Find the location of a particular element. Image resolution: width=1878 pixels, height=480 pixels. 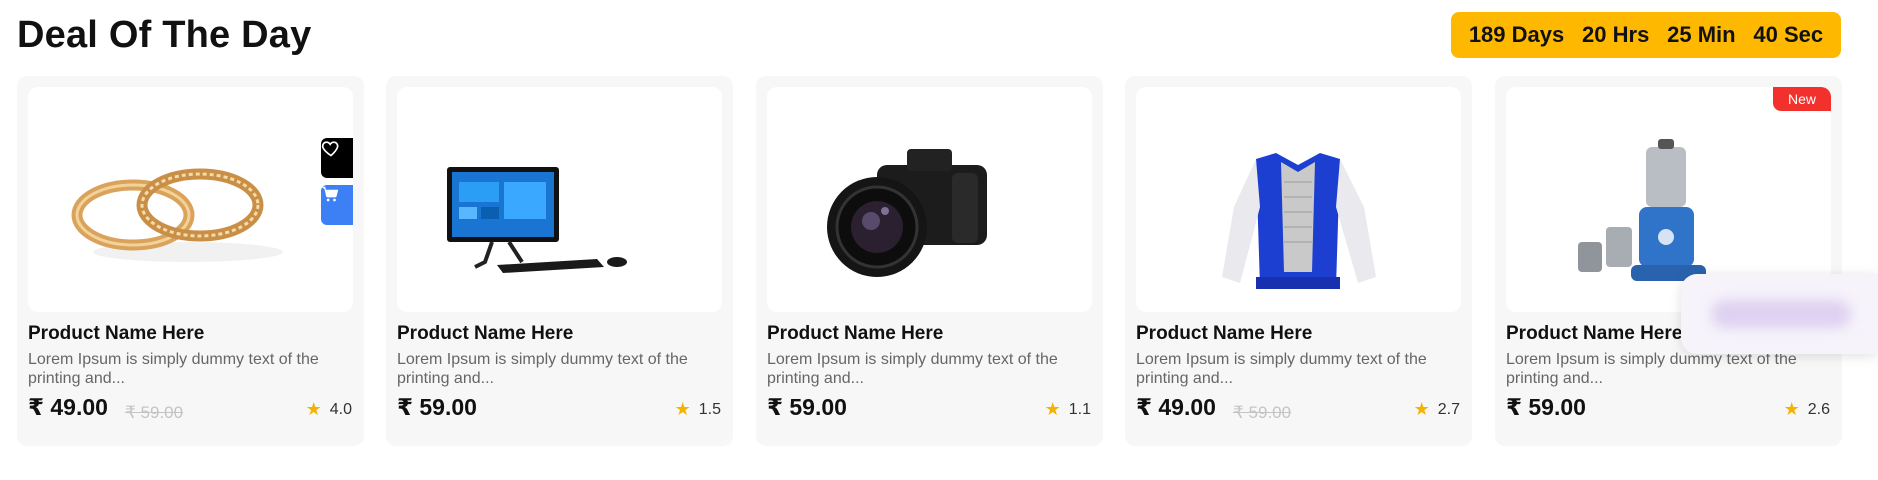

cart-icon is located at coordinates (330, 194).